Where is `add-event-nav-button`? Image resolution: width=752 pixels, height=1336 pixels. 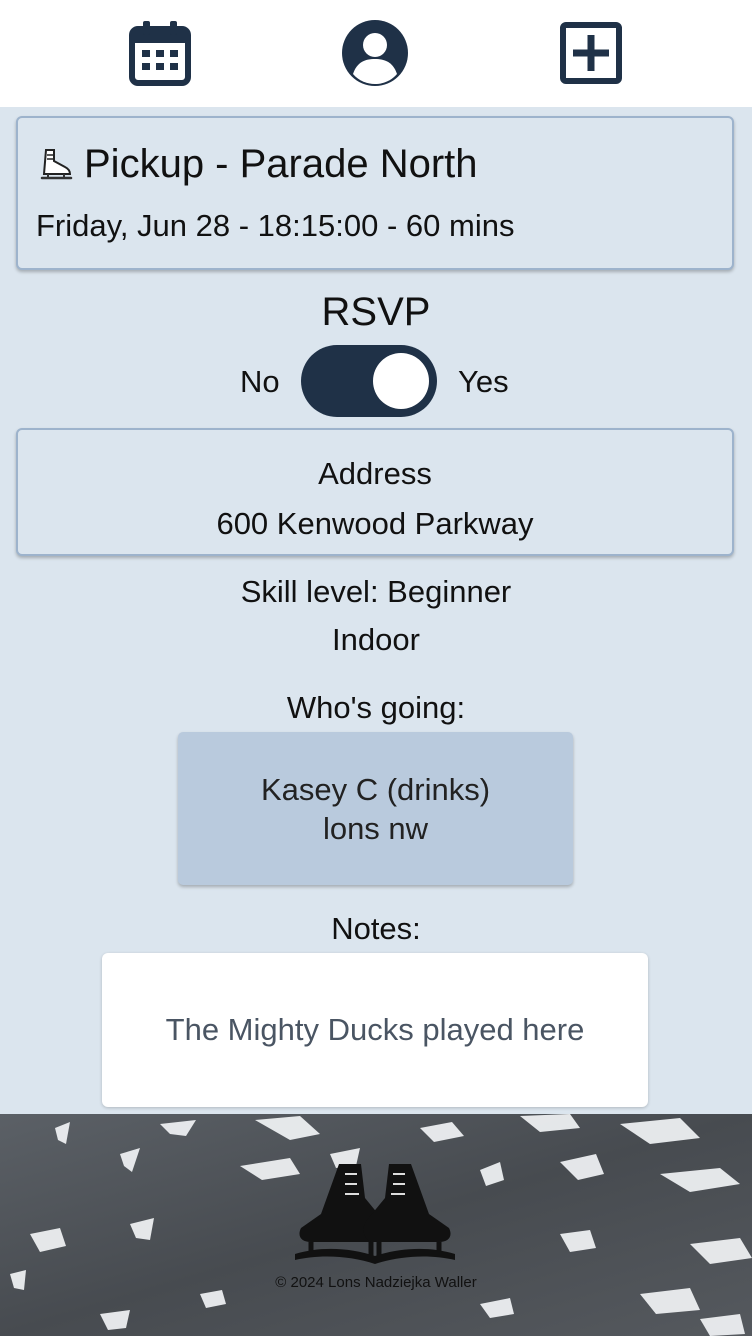
add-event-nav-button is located at coordinates (591, 53).